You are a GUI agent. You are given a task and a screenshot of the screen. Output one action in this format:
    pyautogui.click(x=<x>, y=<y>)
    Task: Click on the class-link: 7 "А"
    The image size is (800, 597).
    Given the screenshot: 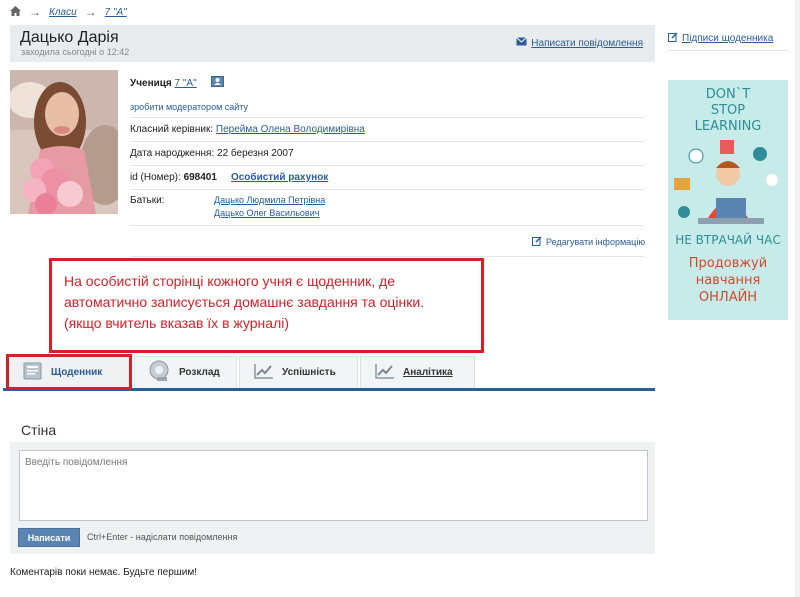 What is the action you would take?
    pyautogui.click(x=186, y=83)
    